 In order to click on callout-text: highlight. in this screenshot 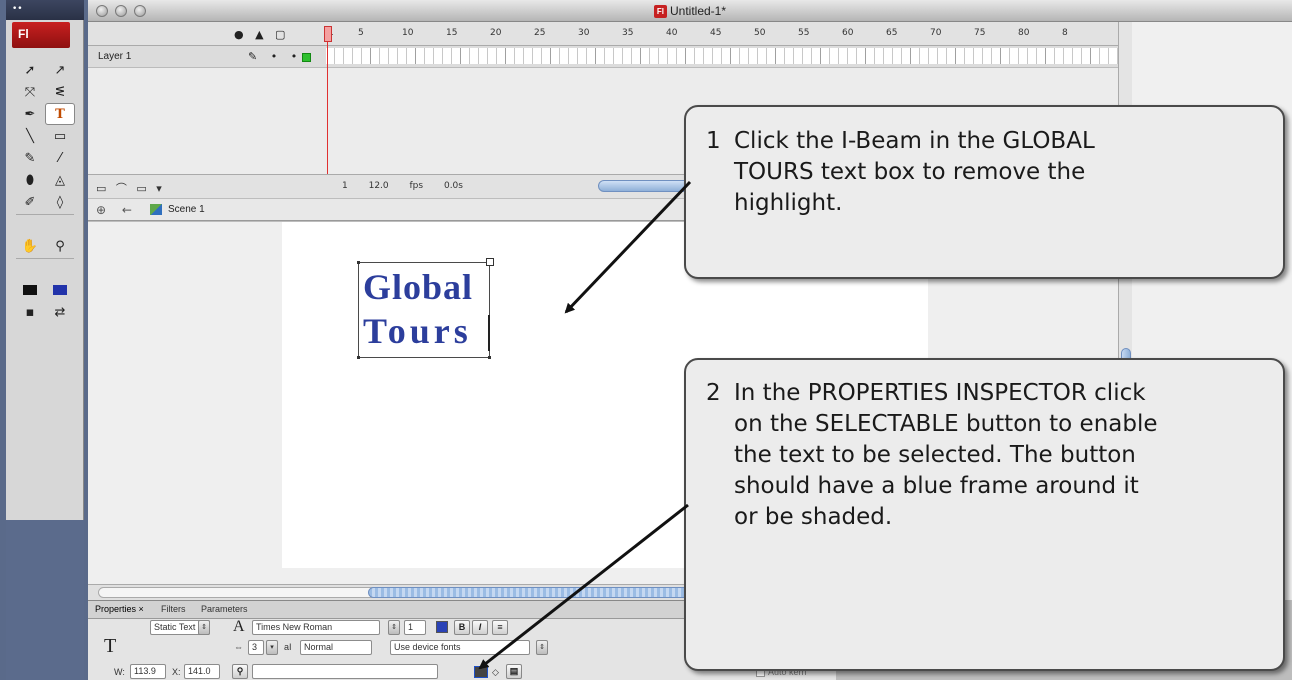, I will do `click(788, 203)`.